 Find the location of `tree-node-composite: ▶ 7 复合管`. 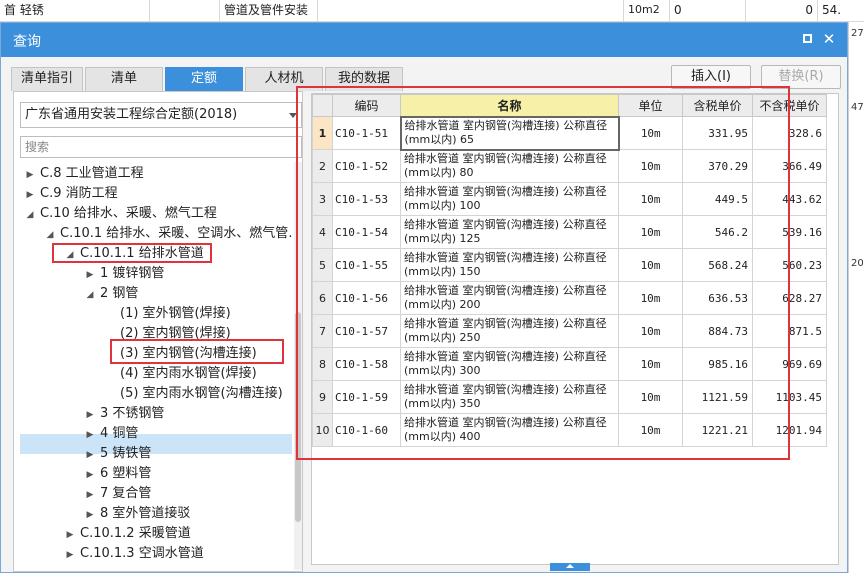

tree-node-composite: ▶ 7 复合管 is located at coordinates (118, 494).